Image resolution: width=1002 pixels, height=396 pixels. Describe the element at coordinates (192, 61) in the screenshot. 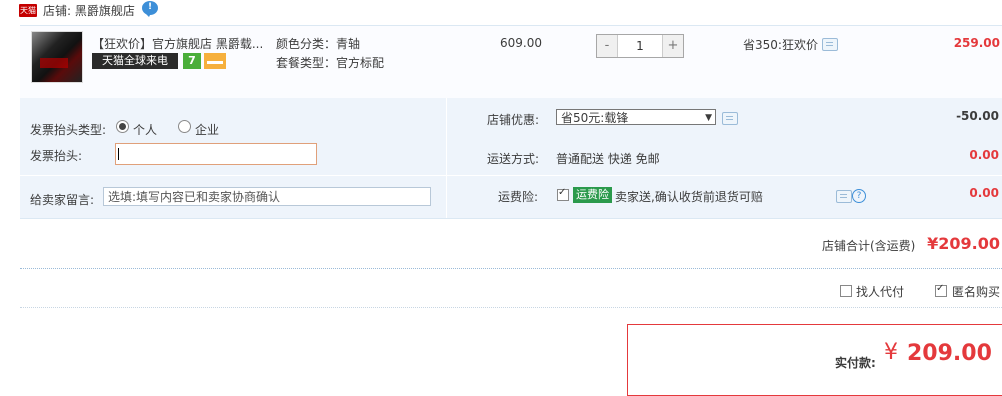

I see `seven-day-return-icon: 7` at that location.